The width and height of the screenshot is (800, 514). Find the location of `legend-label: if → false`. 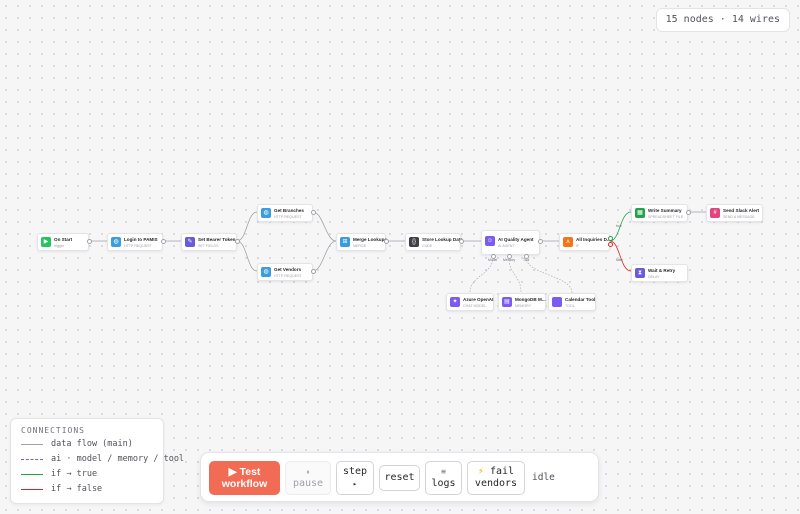

legend-label: if → false is located at coordinates (77, 489).